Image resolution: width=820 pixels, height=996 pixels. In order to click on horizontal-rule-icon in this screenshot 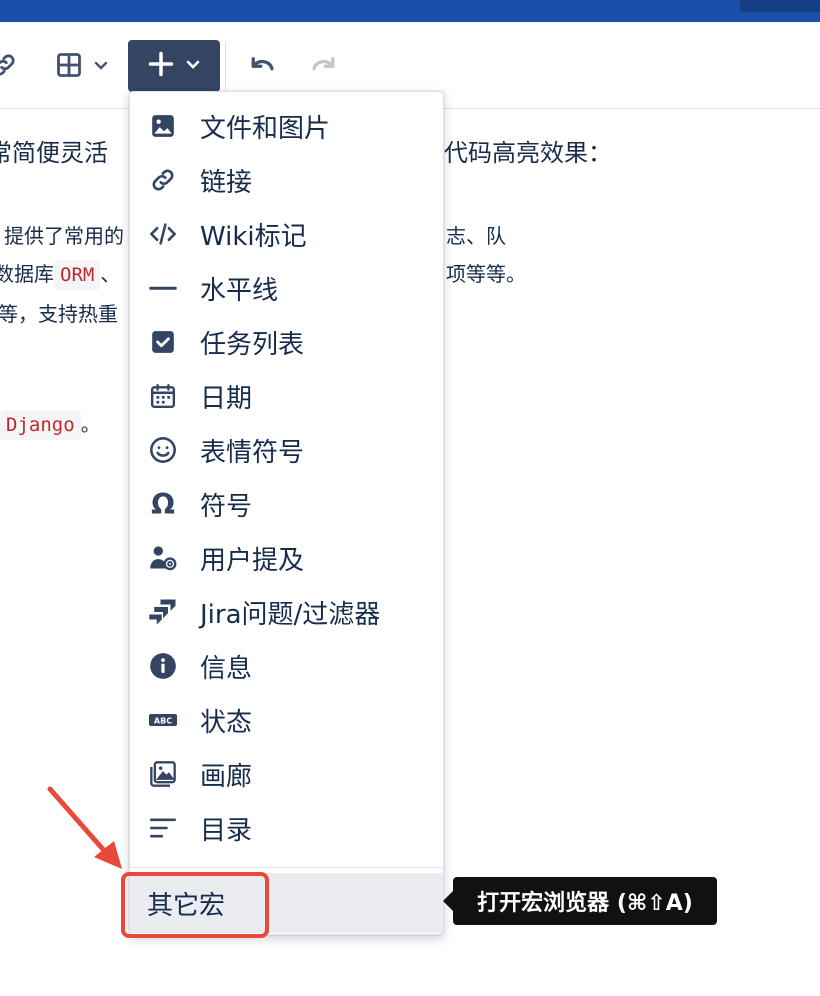, I will do `click(163, 288)`.